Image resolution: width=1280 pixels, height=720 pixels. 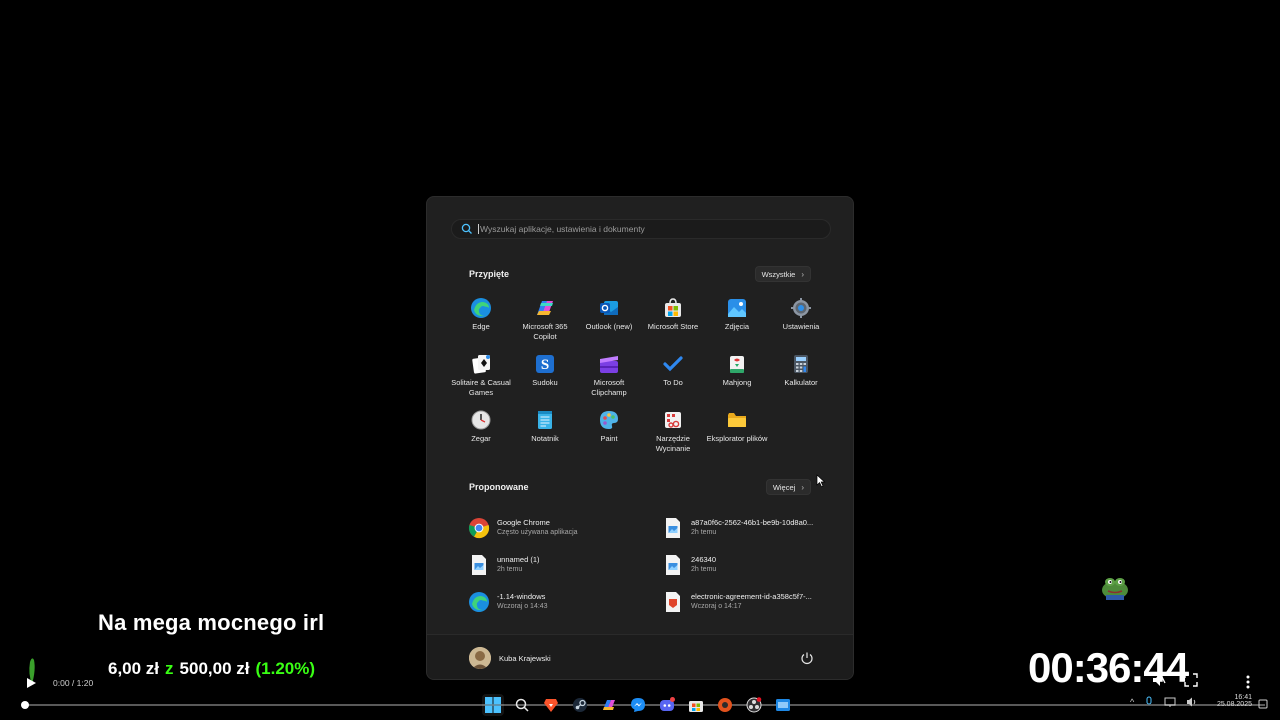 I want to click on pinned-app-settings: Ustawienia, so click(x=801, y=323).